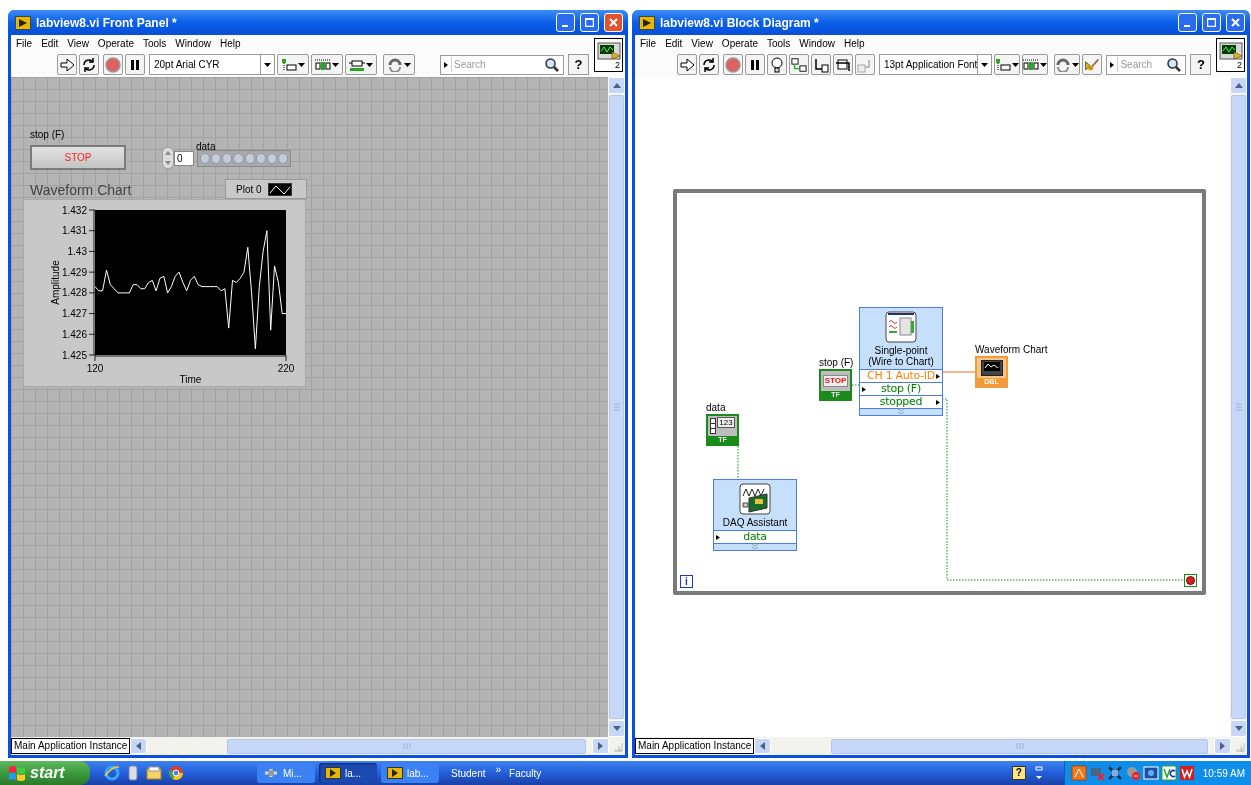 The width and height of the screenshot is (1251, 785). What do you see at coordinates (713, 426) in the screenshot?
I see `array-index-icon` at bounding box center [713, 426].